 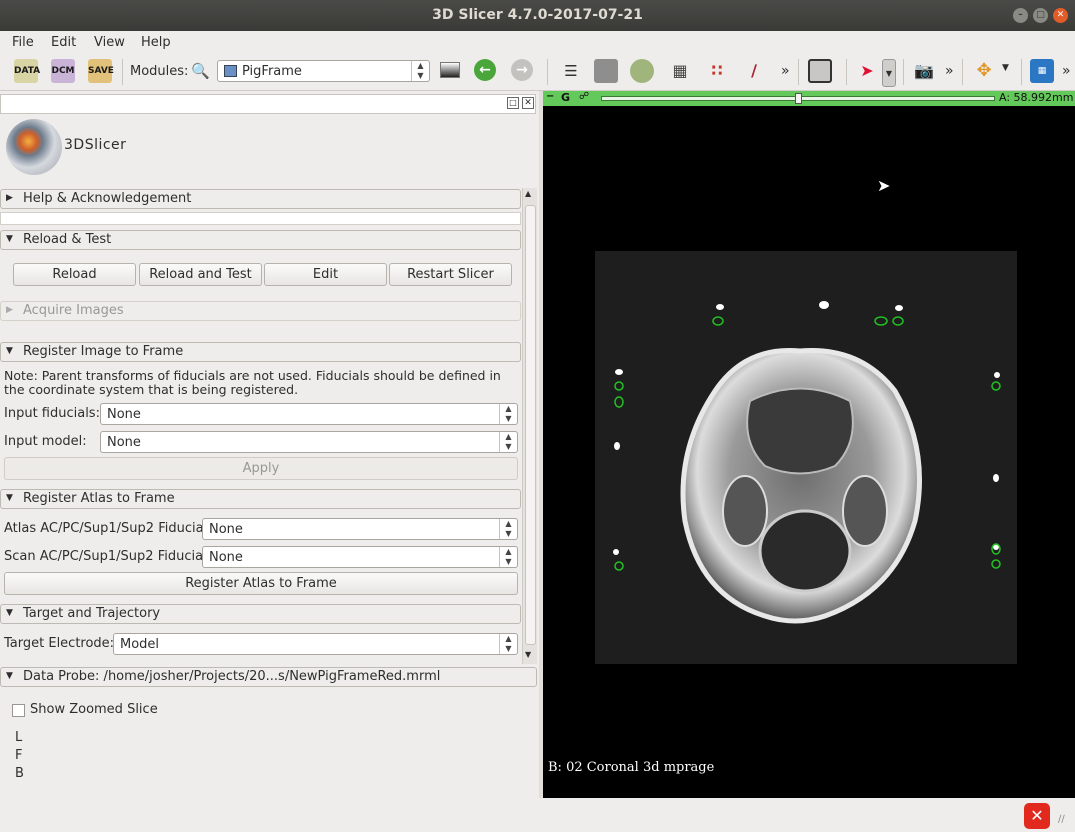 What do you see at coordinates (27, 71) in the screenshot?
I see `load-data-icon: DATA` at bounding box center [27, 71].